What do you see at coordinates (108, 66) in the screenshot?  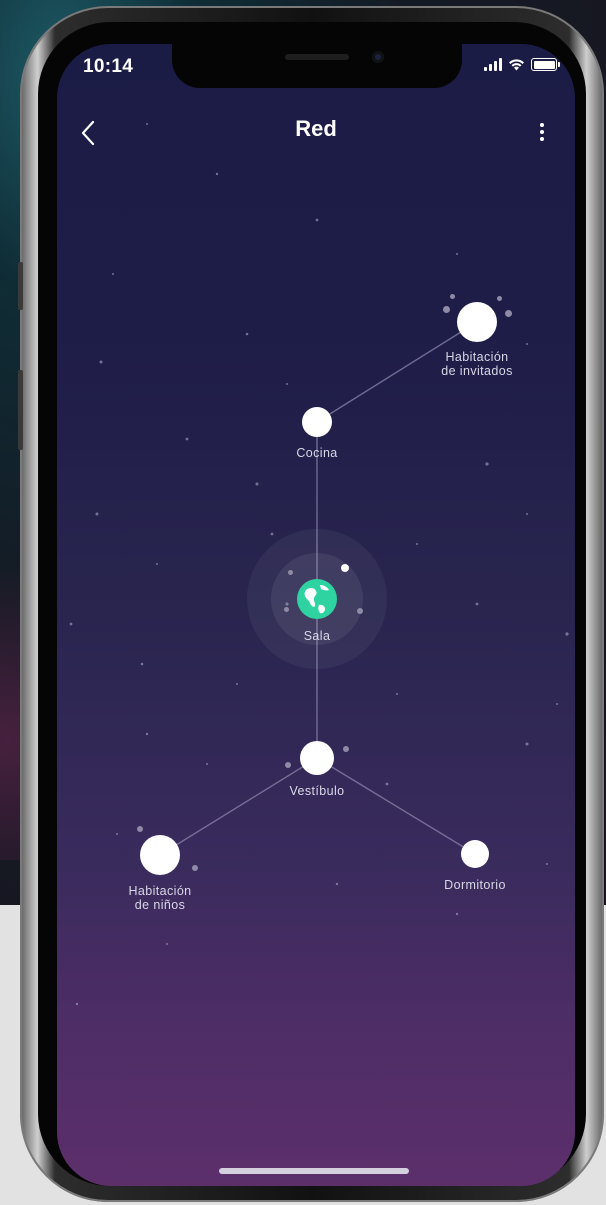 I see `status-time: 10:14` at bounding box center [108, 66].